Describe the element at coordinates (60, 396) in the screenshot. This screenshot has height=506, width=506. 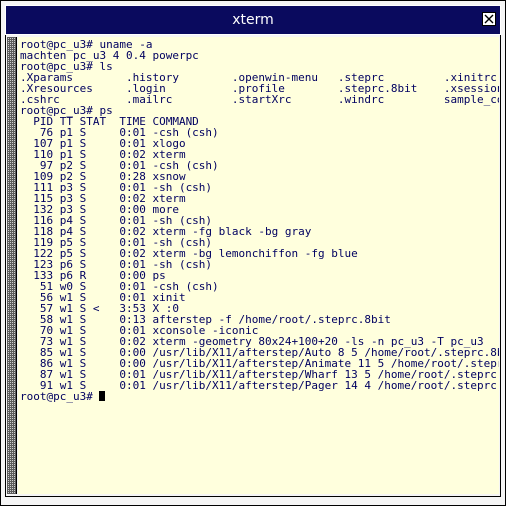
I see `terminal-prompt: root@pc_u3#` at that location.